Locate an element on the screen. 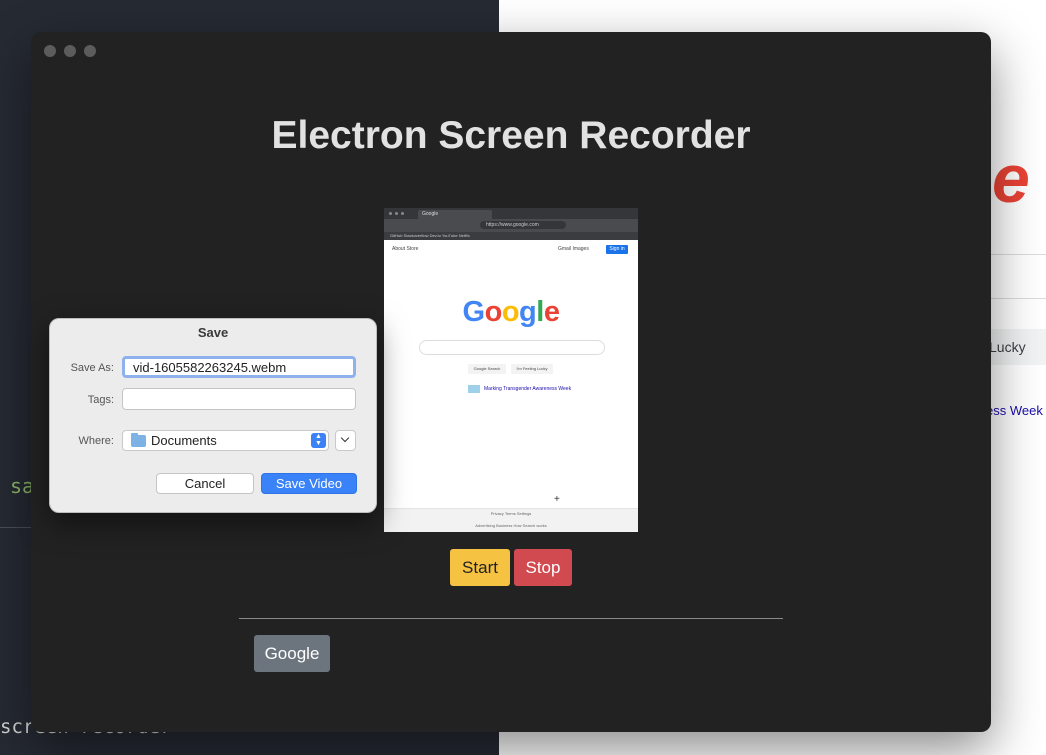 The height and width of the screenshot is (755, 1046). where-select: Documents ▲ ▼ is located at coordinates (225, 440).